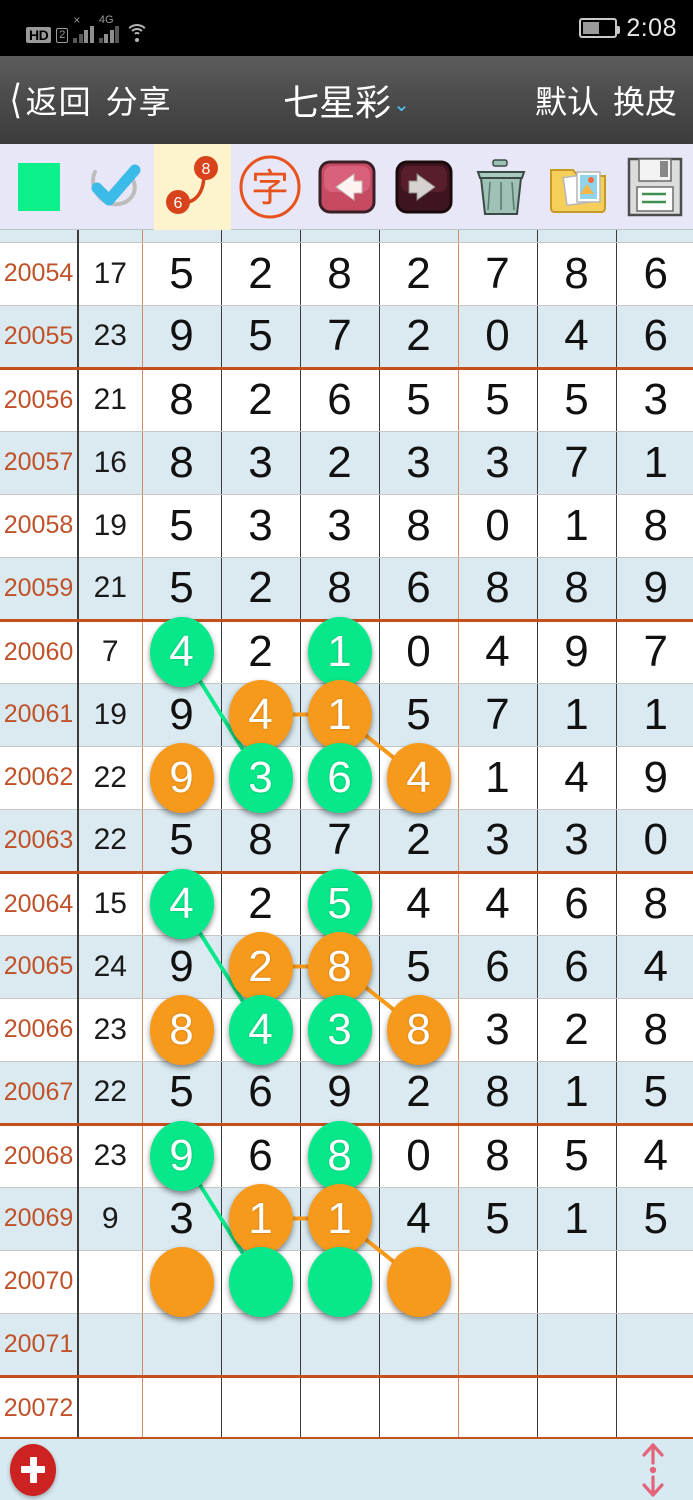 The image size is (693, 1500). I want to click on marker-green: 1, so click(339, 652).